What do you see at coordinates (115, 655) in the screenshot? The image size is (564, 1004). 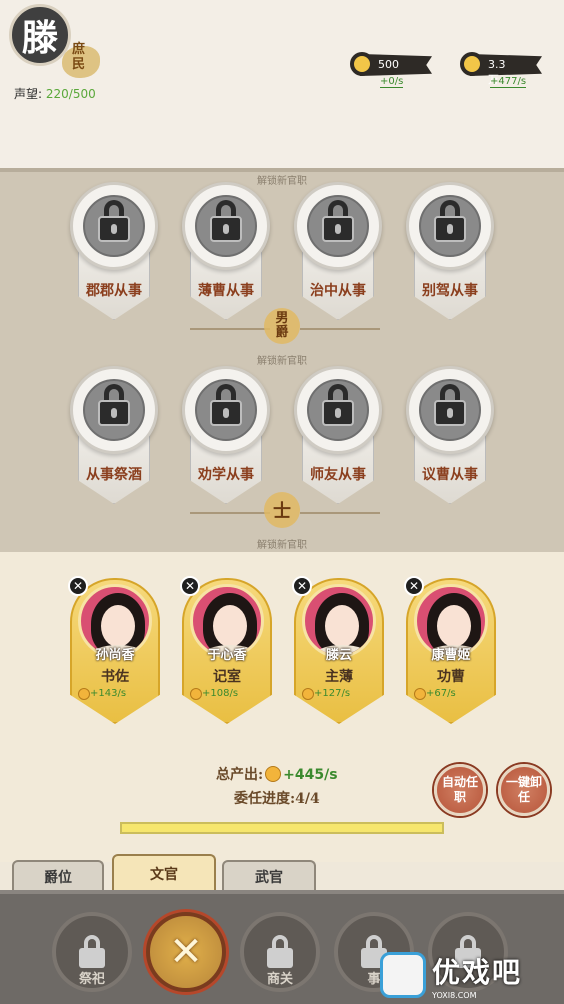 I see `official-name: 孙尚香` at bounding box center [115, 655].